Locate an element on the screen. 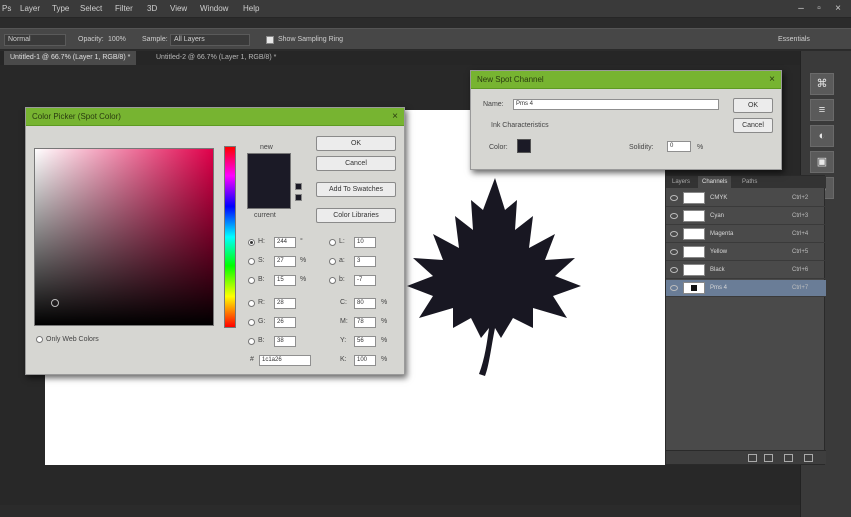 This screenshot has height=517, width=851. color-libraries-button: Color Libraries is located at coordinates (356, 215).